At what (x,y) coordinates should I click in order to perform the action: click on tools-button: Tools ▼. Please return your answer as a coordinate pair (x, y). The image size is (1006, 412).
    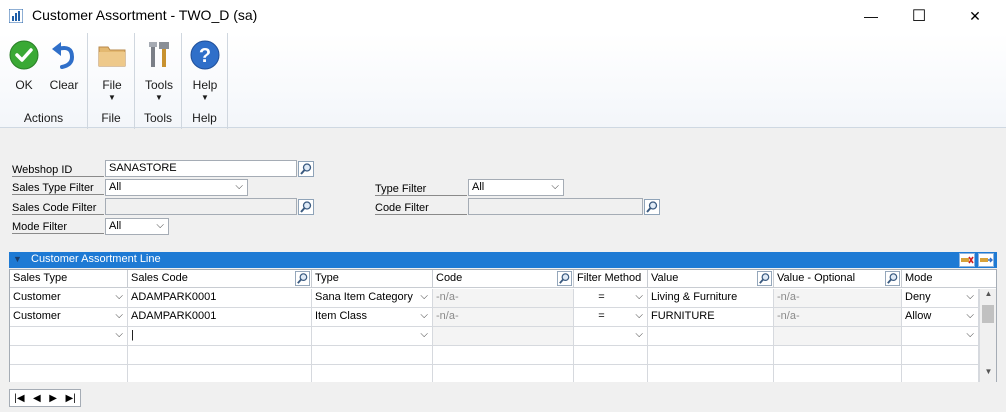
    Looking at the image, I should click on (159, 71).